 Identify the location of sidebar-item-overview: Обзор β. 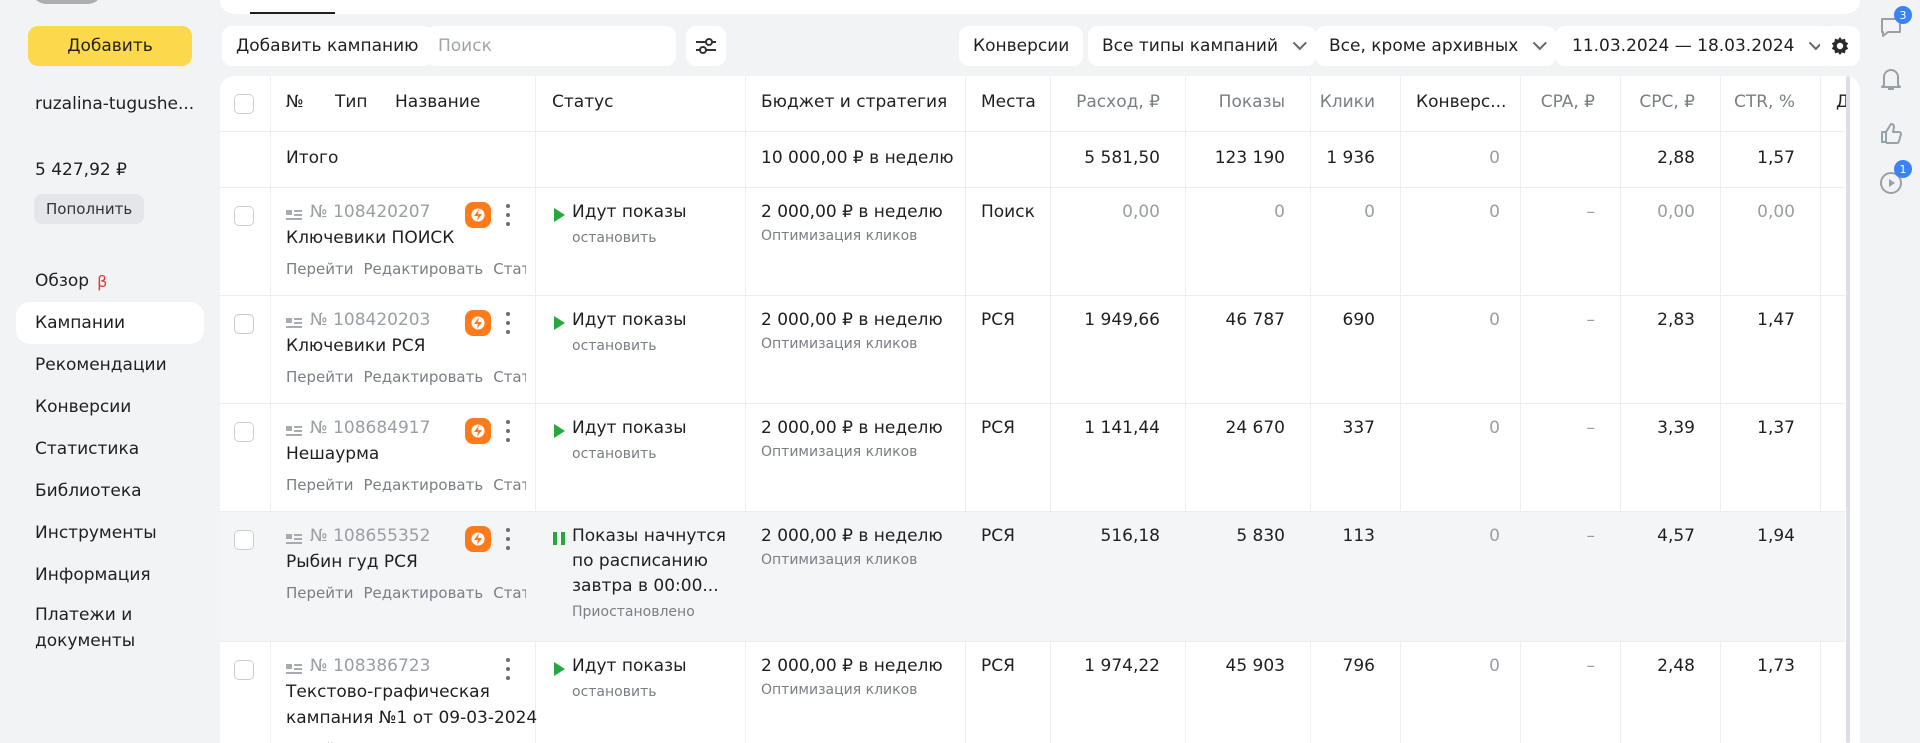
(110, 281).